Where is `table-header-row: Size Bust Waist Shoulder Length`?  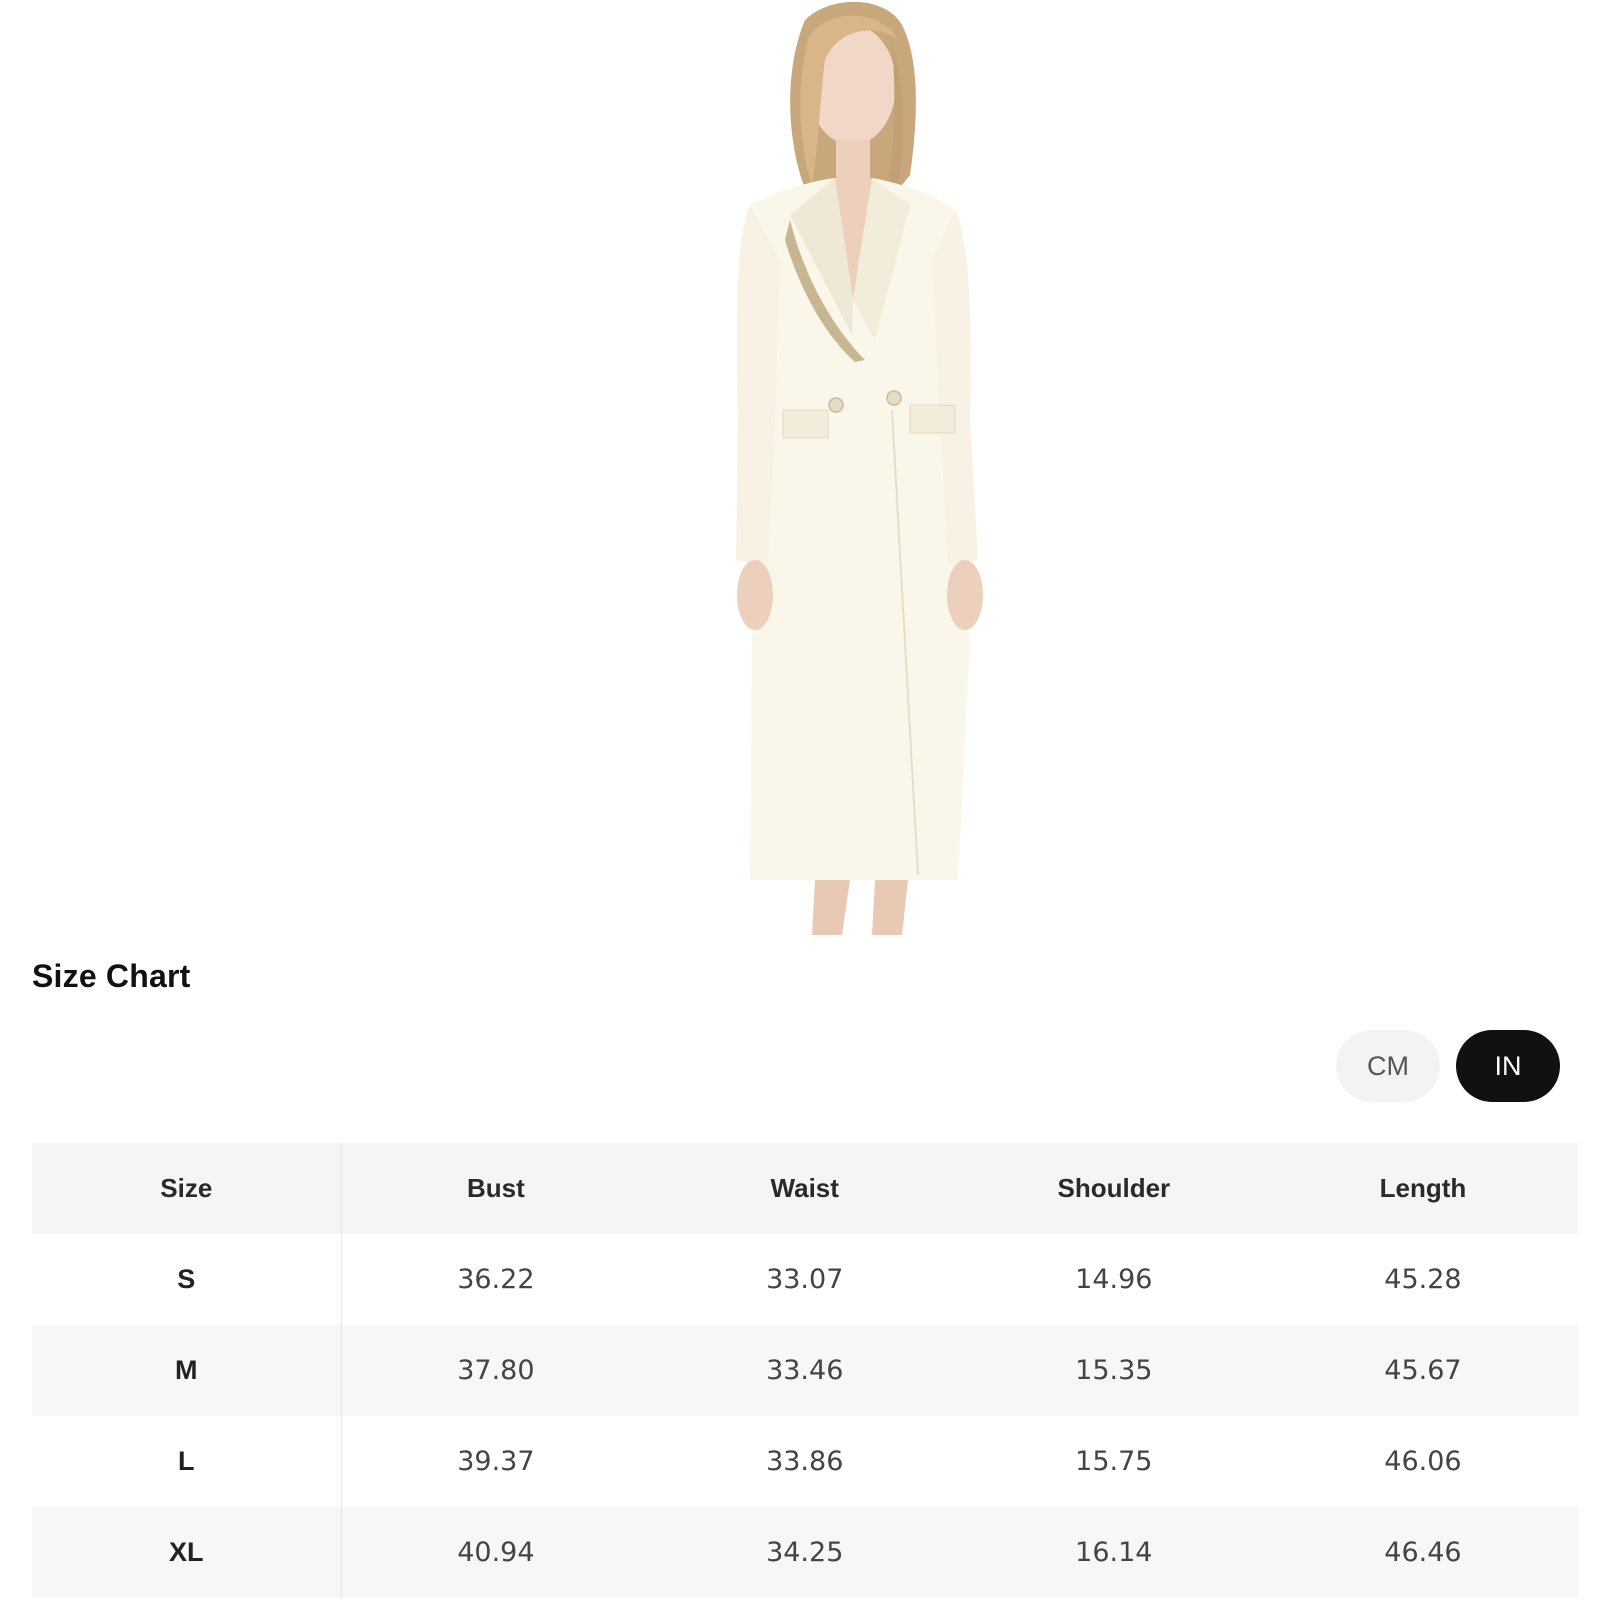
table-header-row: Size Bust Waist Shoulder Length is located at coordinates (805, 1188).